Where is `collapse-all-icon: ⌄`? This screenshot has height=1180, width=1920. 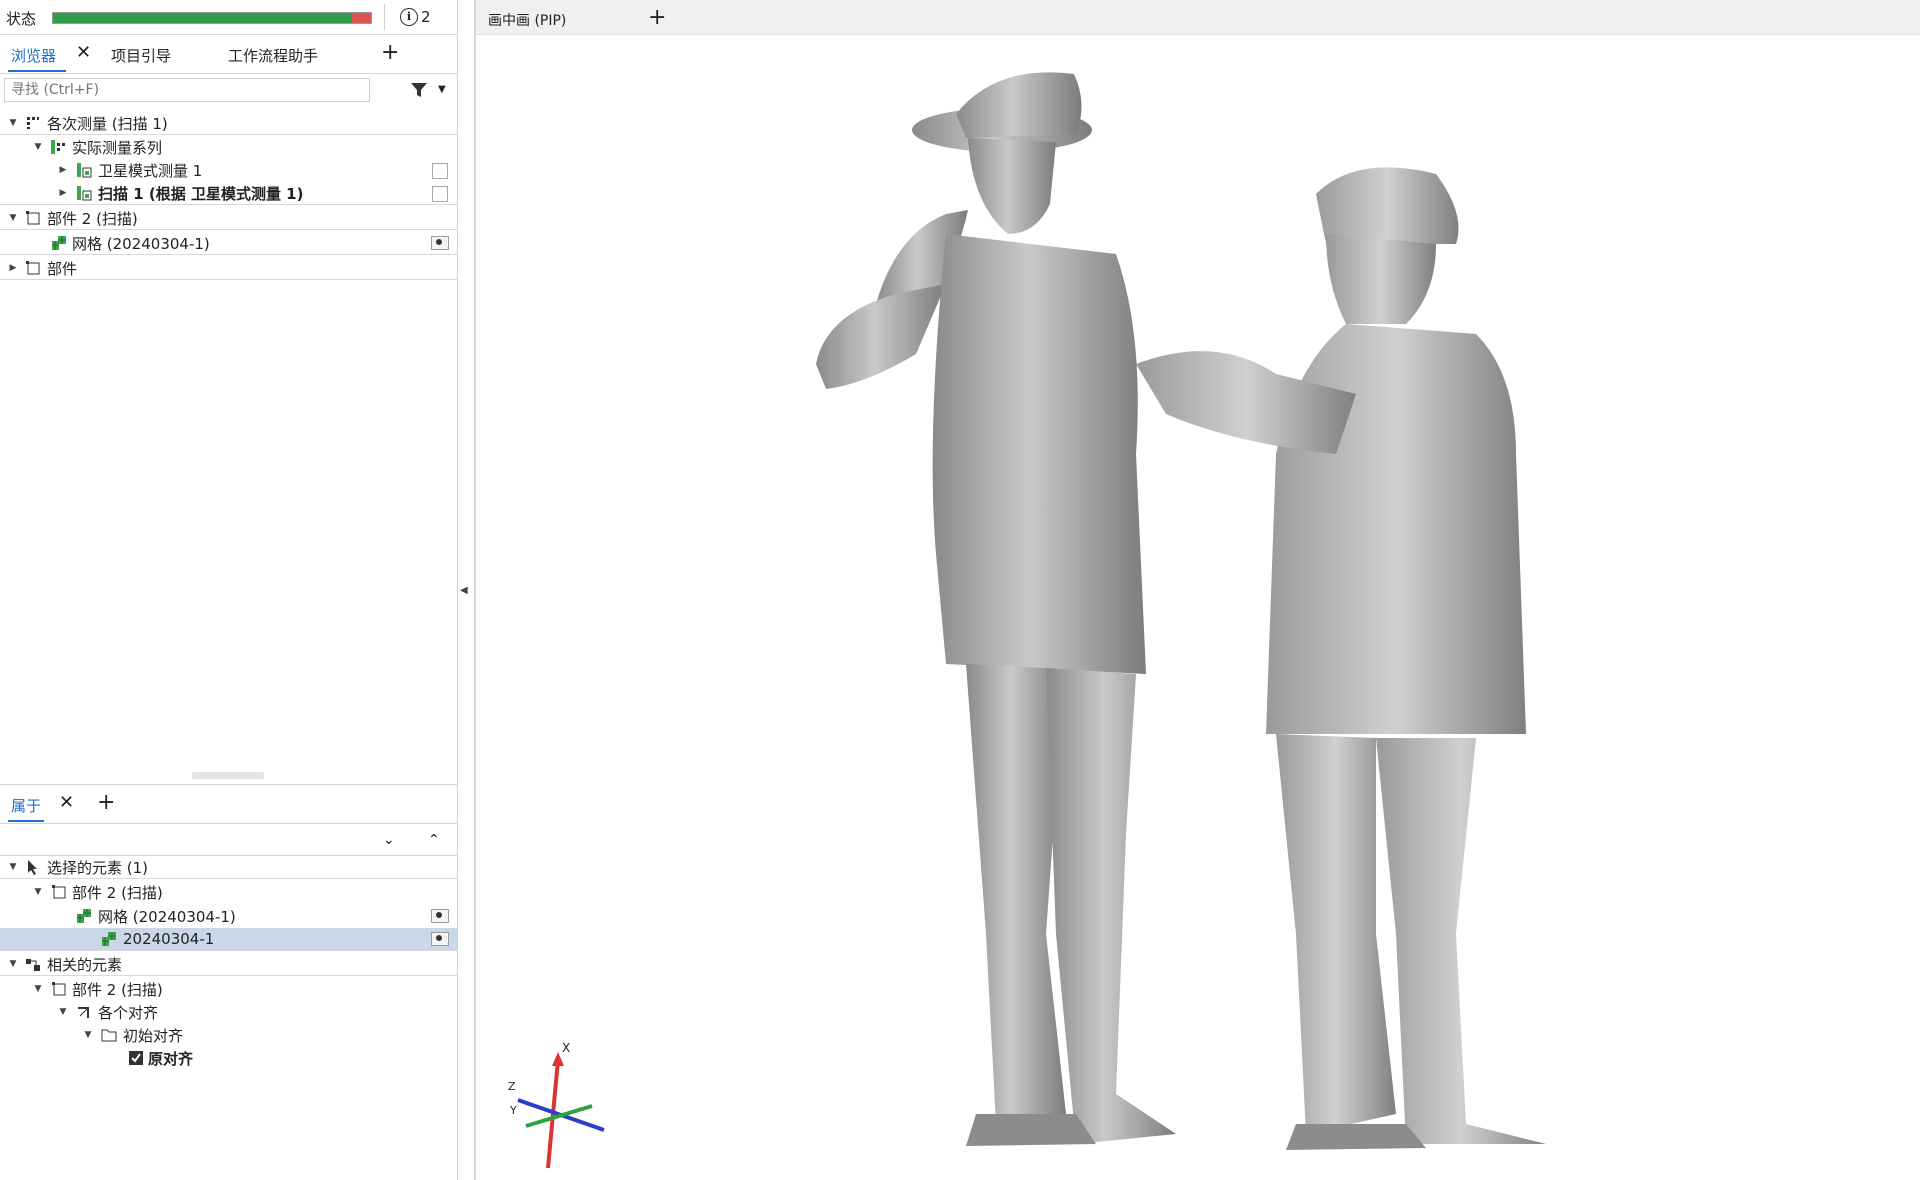
collapse-all-icon: ⌄ is located at coordinates (389, 840).